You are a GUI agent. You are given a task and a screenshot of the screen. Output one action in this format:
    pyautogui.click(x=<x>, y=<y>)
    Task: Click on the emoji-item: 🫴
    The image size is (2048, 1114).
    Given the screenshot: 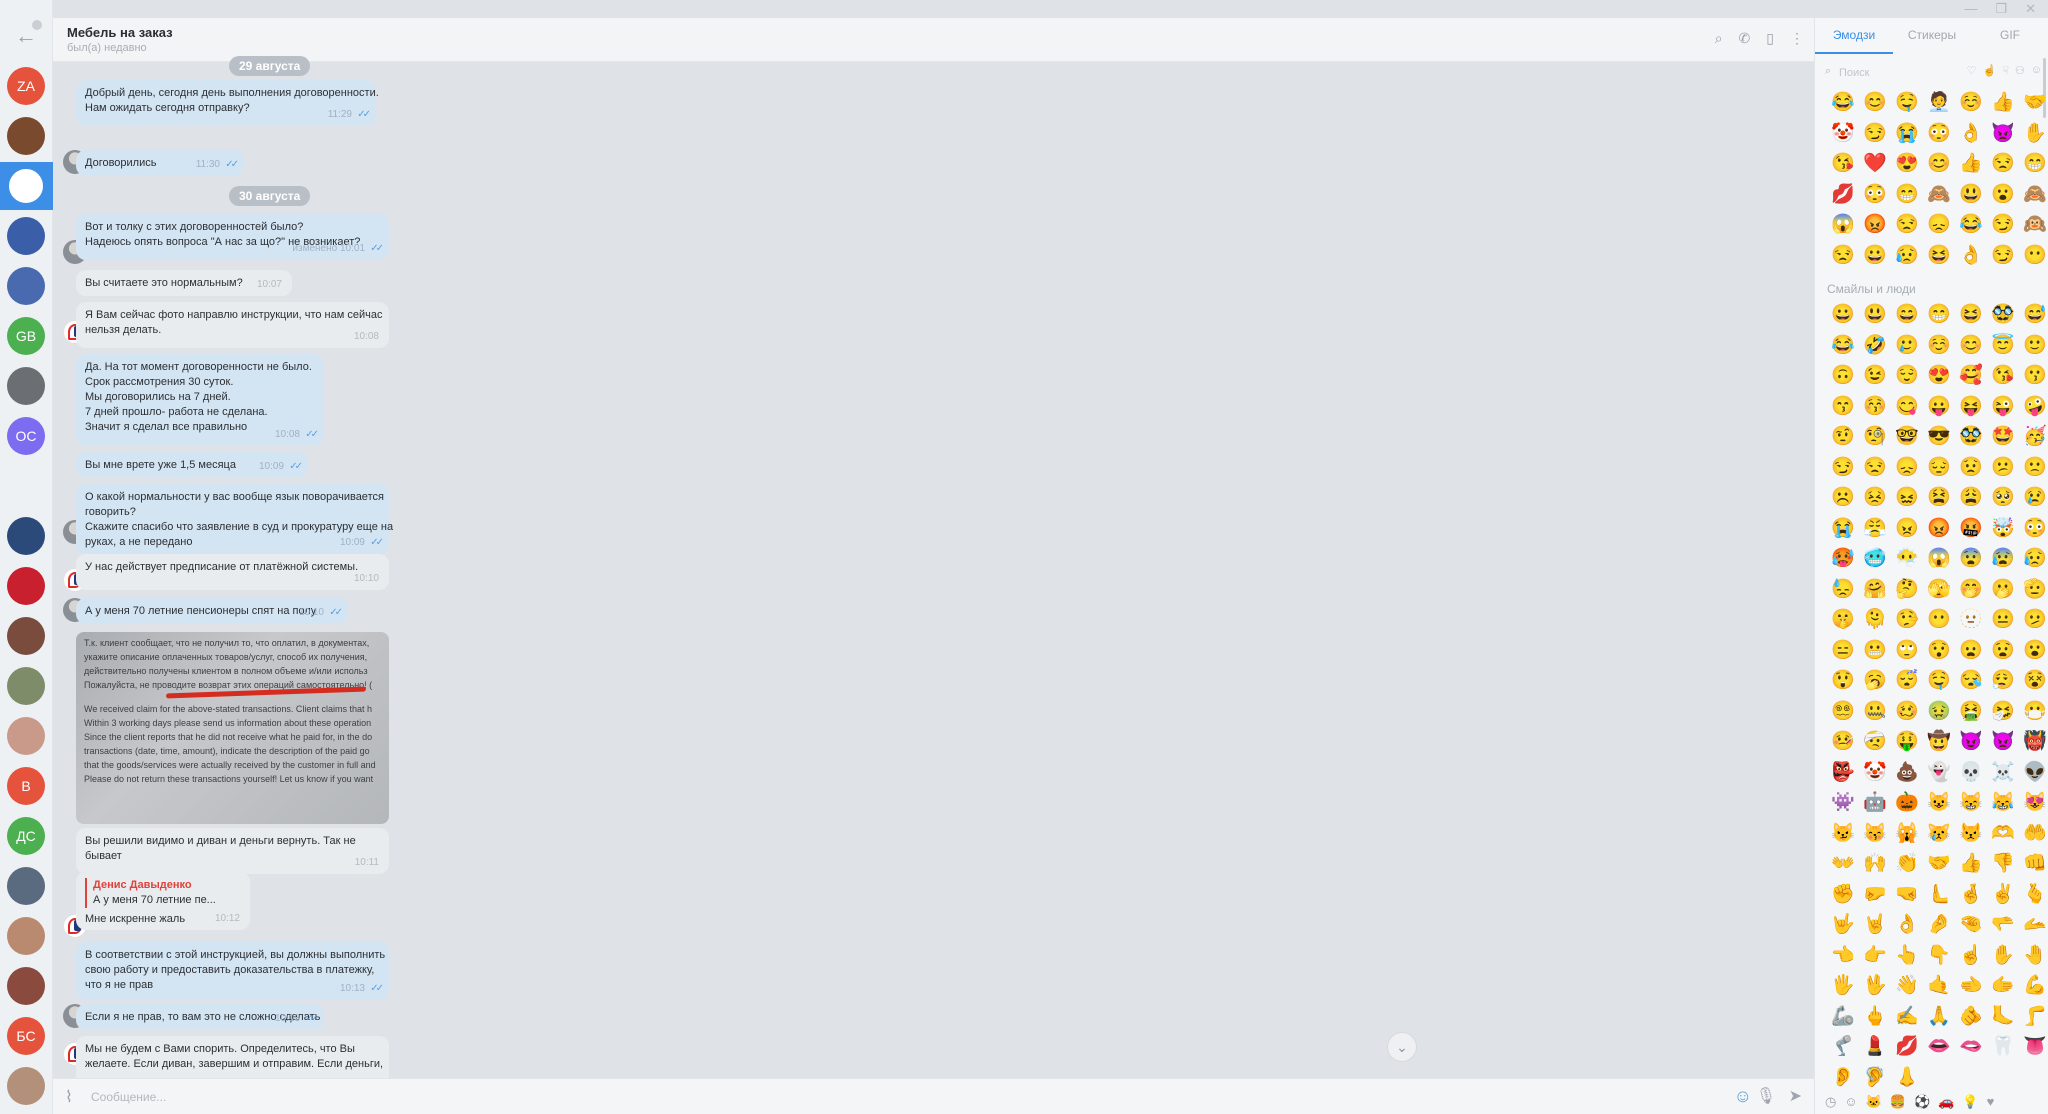 What is the action you would take?
    pyautogui.click(x=2033, y=925)
    